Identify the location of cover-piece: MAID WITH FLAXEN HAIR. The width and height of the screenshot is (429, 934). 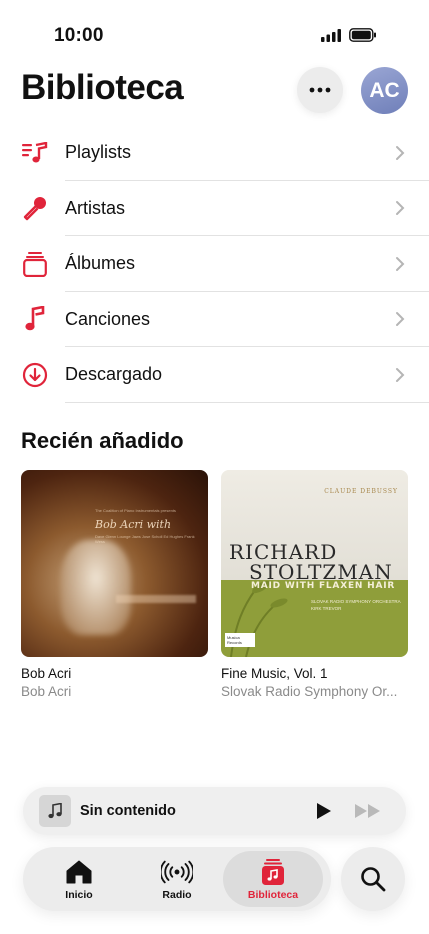
(323, 586).